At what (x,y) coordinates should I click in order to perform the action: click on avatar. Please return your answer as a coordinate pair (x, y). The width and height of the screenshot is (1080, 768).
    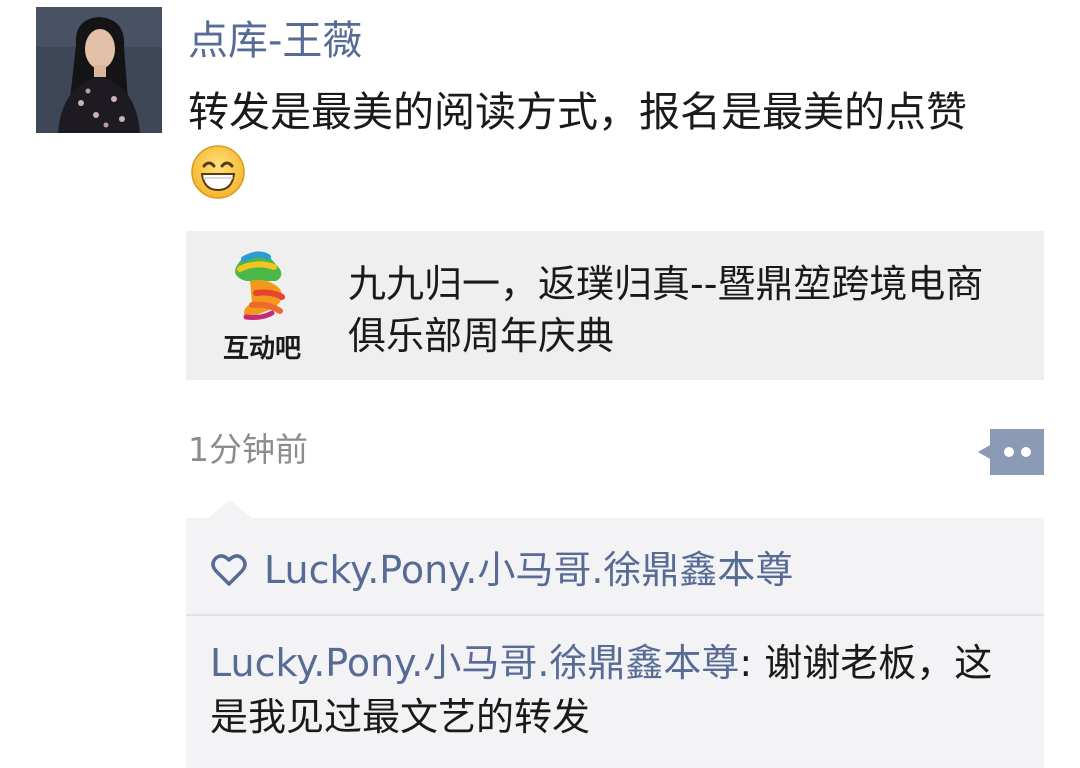
    Looking at the image, I should click on (99, 70).